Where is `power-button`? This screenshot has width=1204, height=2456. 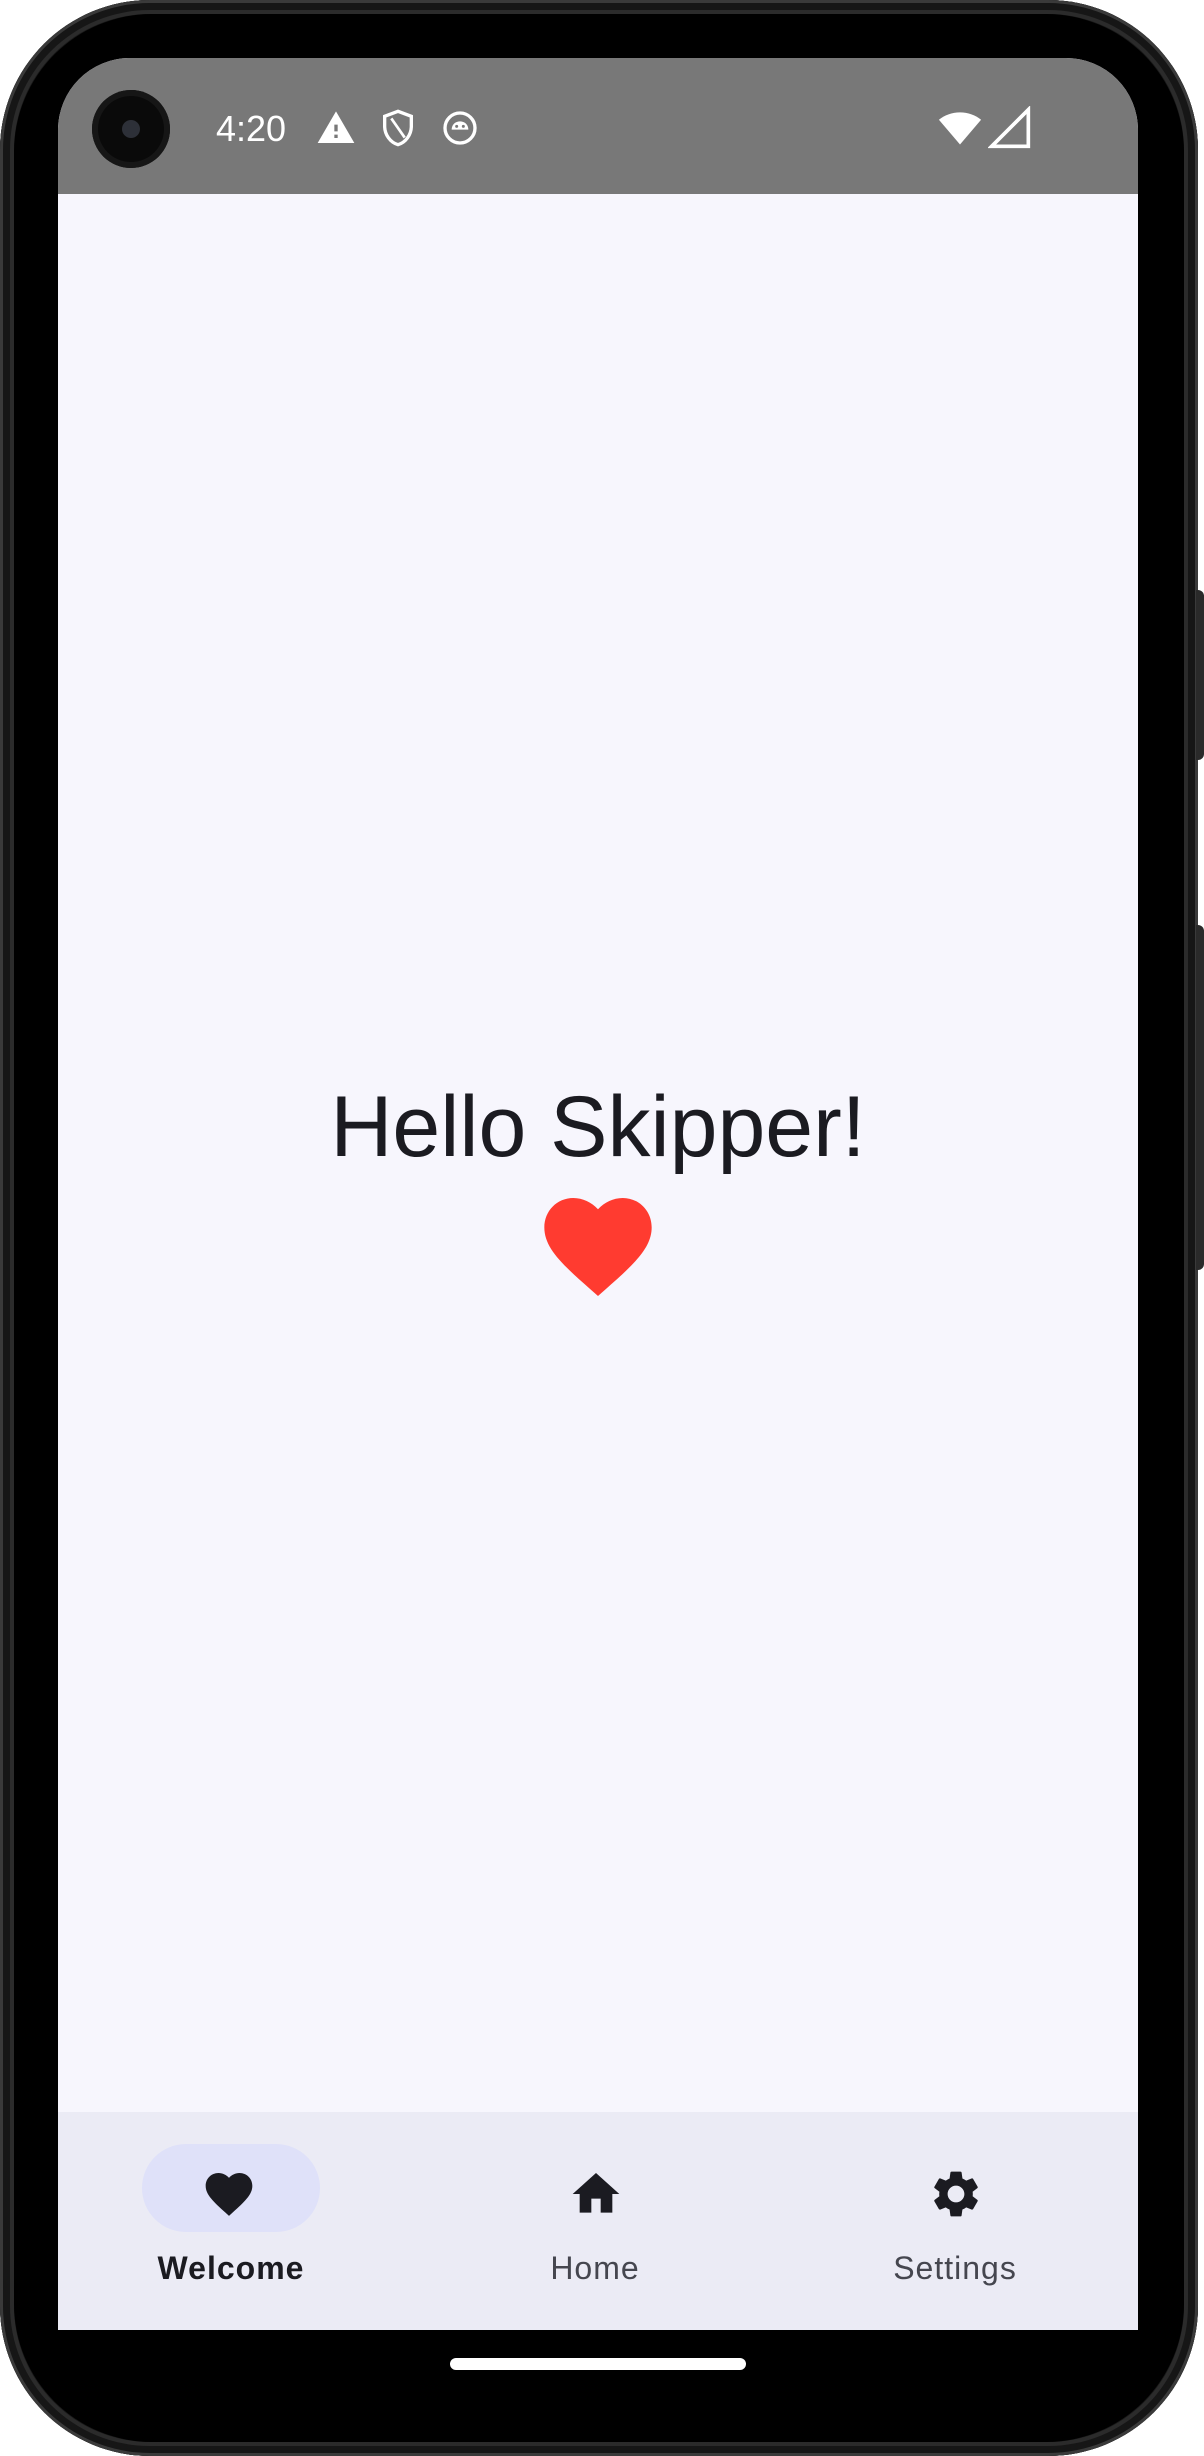 power-button is located at coordinates (1200, 675).